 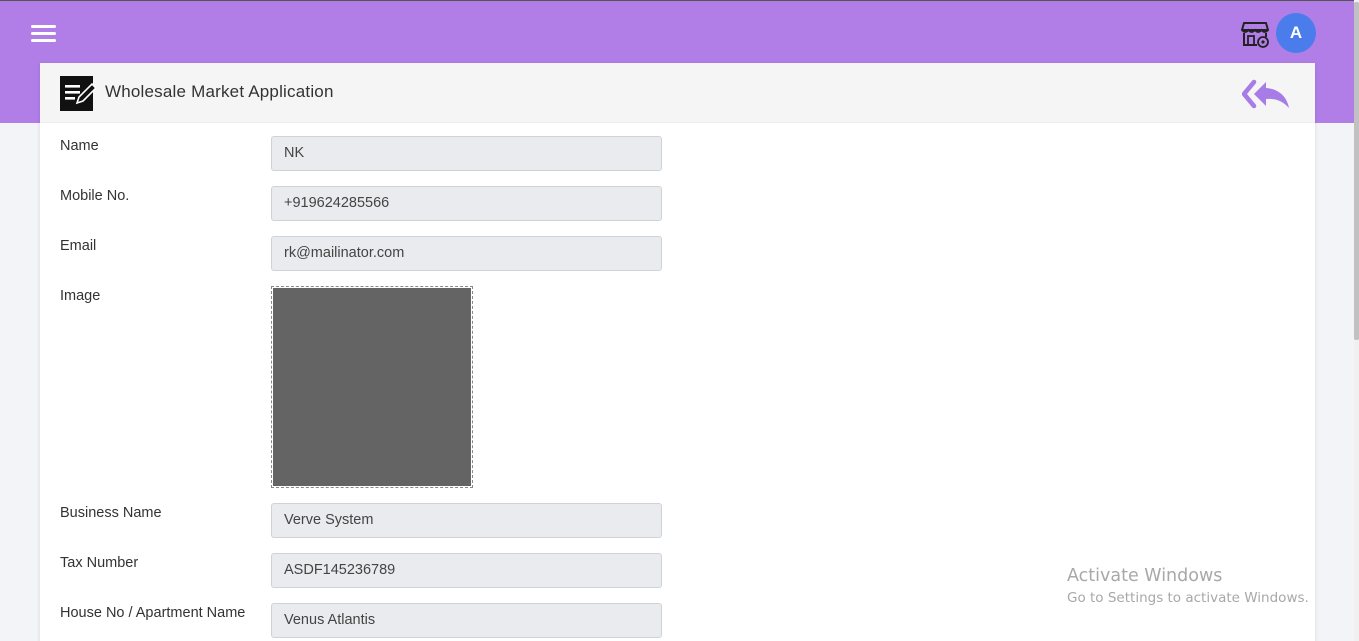 I want to click on name-field: NK, so click(x=466, y=153).